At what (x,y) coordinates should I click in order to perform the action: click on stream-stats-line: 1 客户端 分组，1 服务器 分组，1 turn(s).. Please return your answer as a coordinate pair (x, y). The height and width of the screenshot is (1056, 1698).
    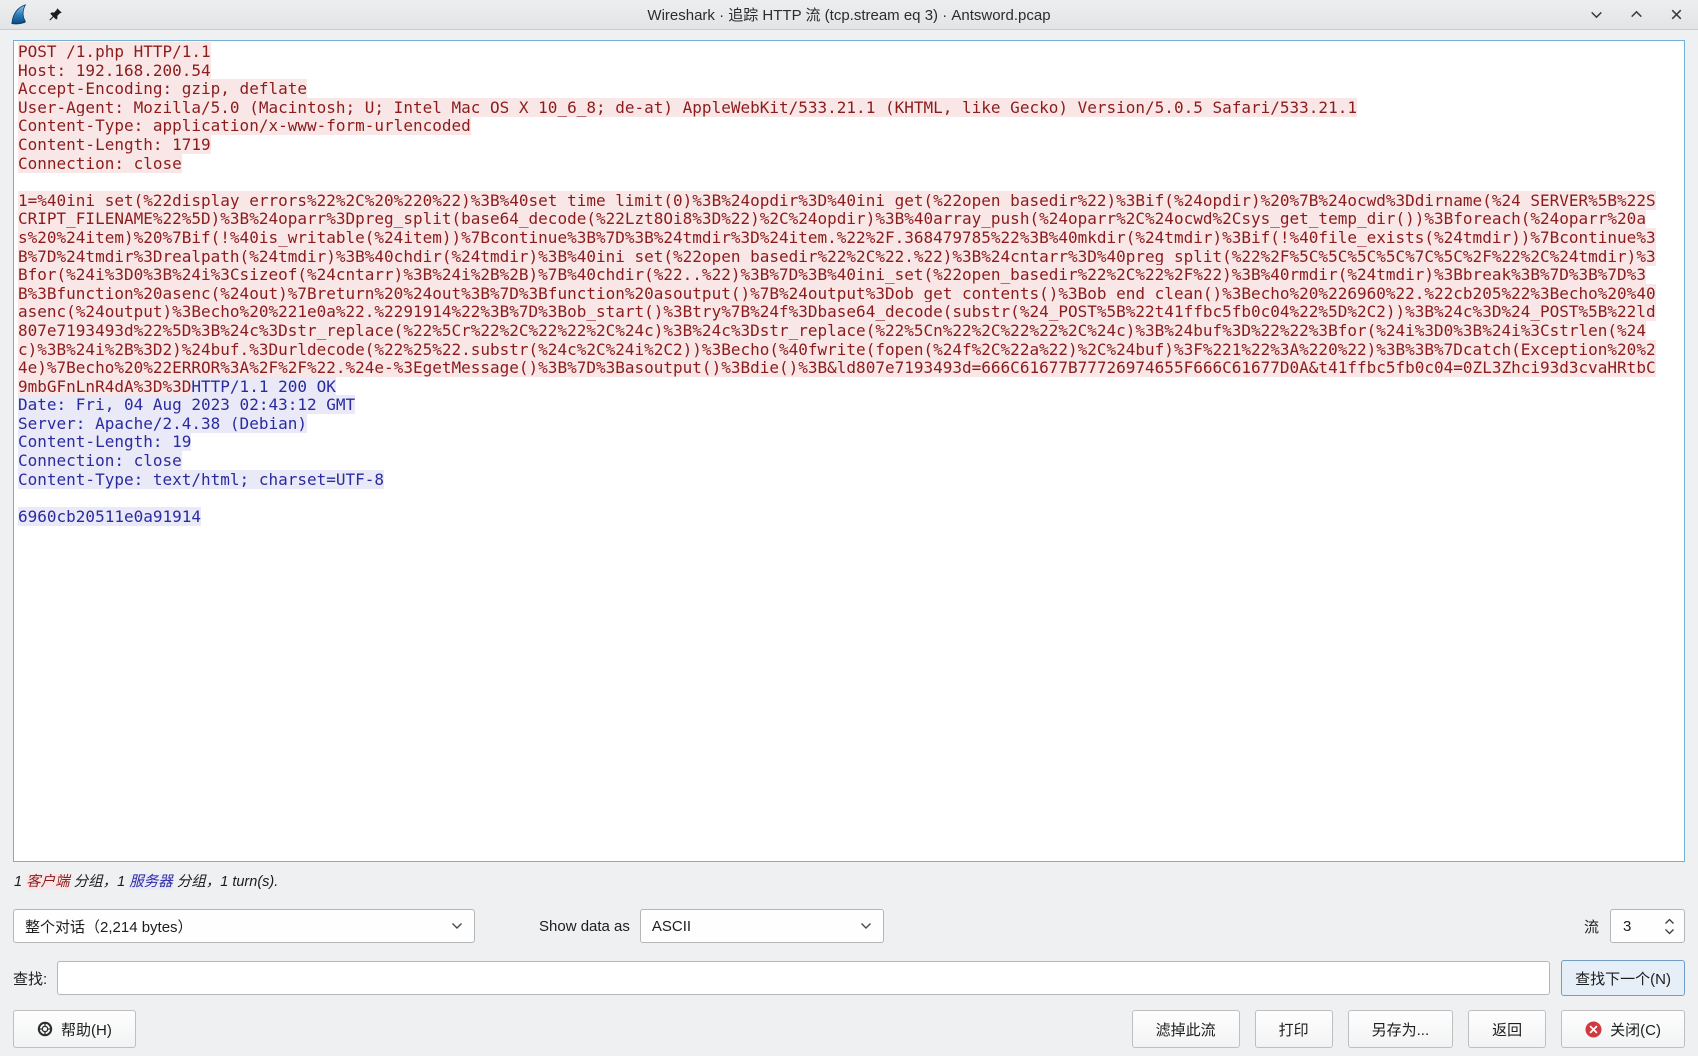
    Looking at the image, I should click on (856, 880).